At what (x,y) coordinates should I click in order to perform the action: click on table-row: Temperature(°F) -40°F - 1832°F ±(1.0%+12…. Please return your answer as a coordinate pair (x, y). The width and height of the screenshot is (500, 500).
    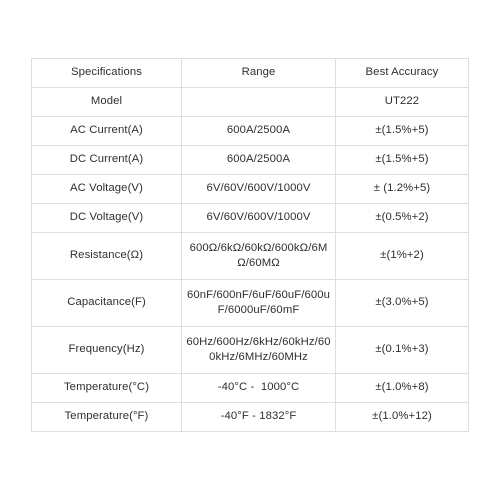
    Looking at the image, I should click on (250, 417).